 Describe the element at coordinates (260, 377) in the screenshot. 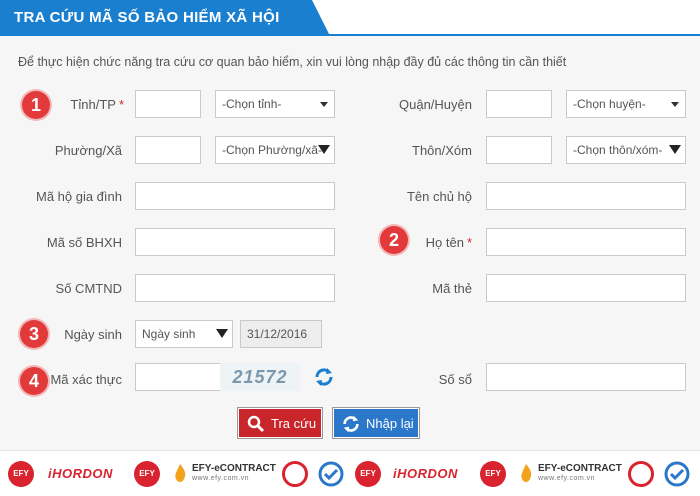

I see `captcha-image: 21572` at that location.